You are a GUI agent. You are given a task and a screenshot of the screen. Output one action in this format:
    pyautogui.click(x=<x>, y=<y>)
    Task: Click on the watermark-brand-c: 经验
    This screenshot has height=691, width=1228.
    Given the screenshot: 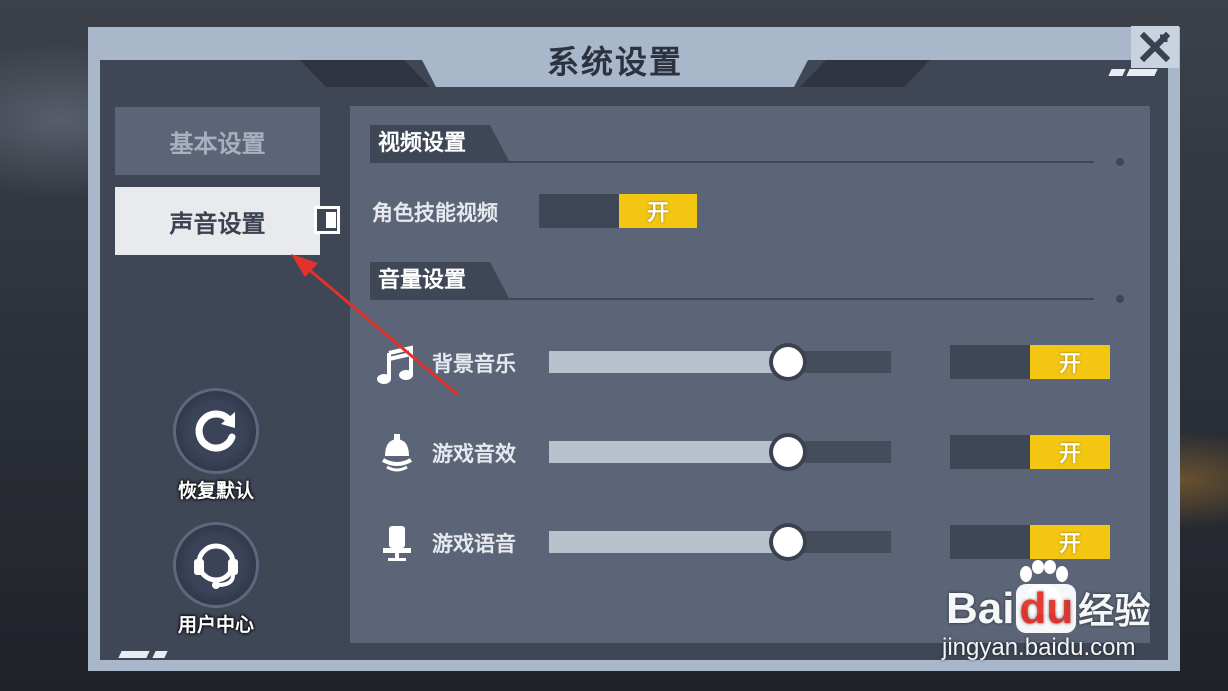 What is the action you would take?
    pyautogui.click(x=1114, y=611)
    